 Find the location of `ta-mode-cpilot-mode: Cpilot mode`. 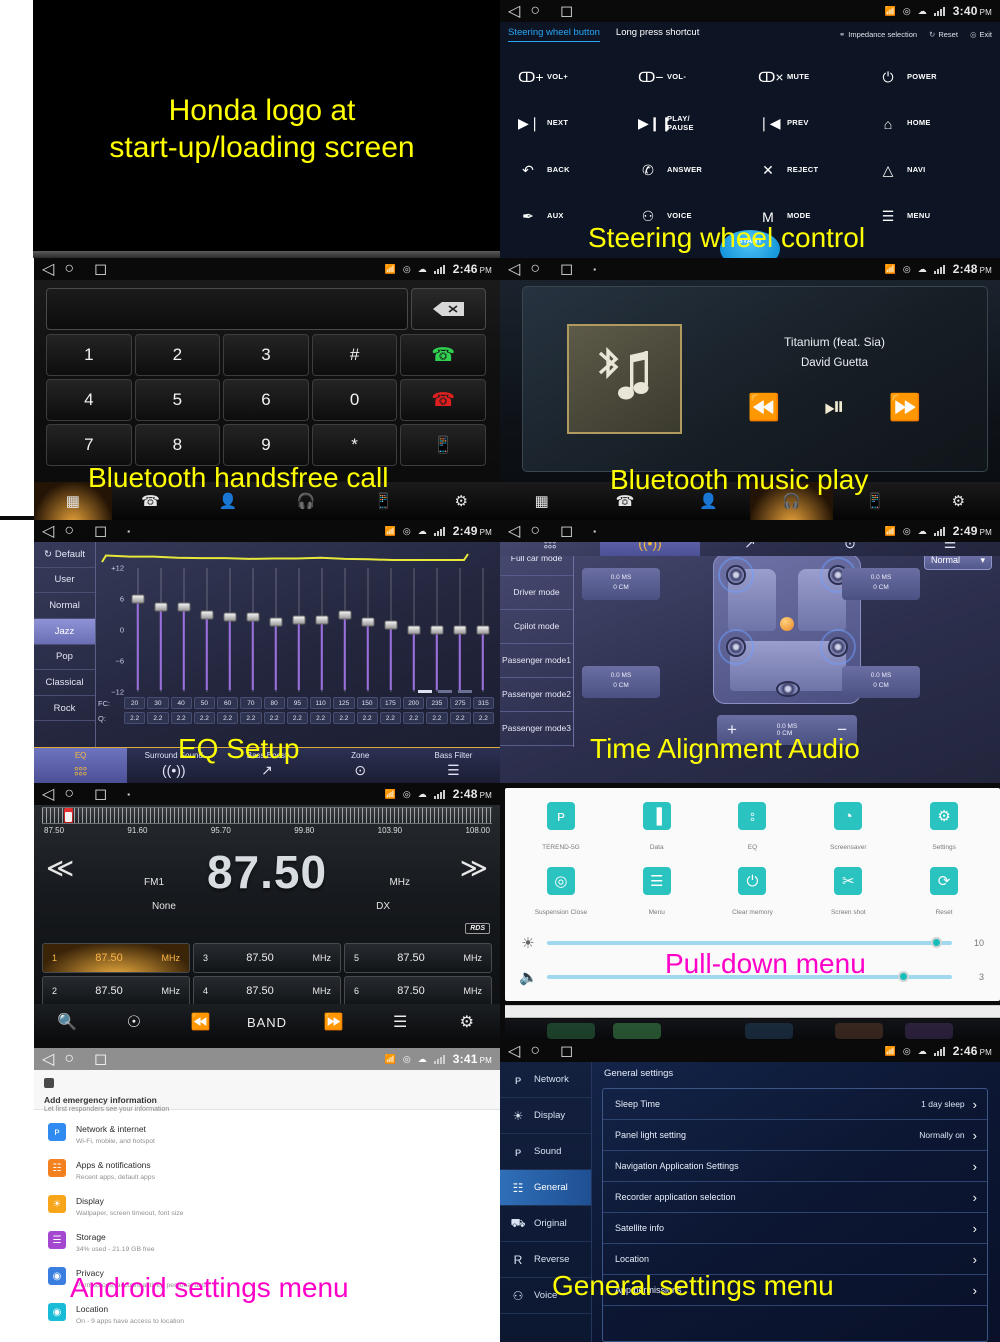

ta-mode-cpilot-mode: Cpilot mode is located at coordinates (536, 627).